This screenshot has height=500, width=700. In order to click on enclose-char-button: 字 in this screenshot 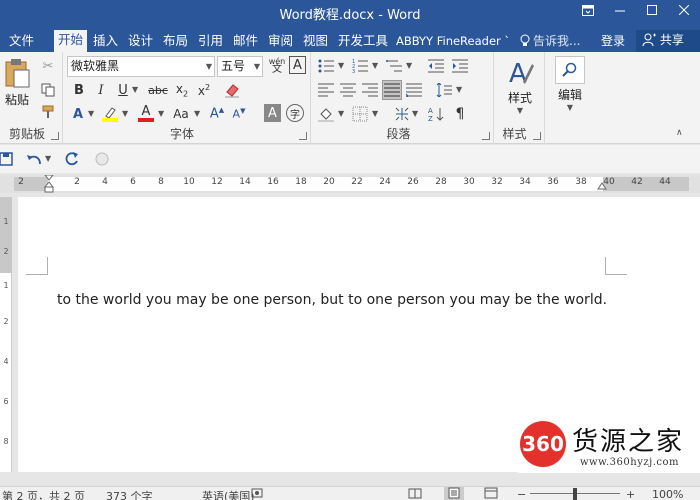, I will do `click(295, 113)`.